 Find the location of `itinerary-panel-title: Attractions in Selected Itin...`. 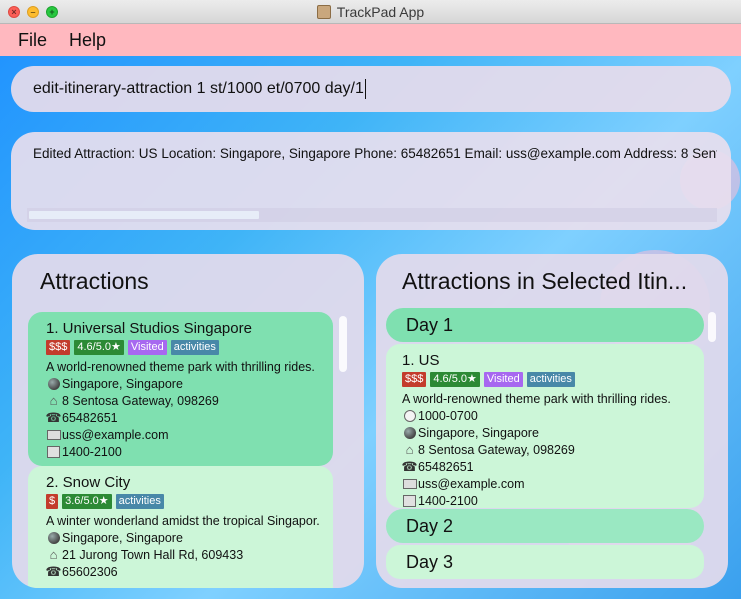

itinerary-panel-title: Attractions in Selected Itin... is located at coordinates (545, 281).